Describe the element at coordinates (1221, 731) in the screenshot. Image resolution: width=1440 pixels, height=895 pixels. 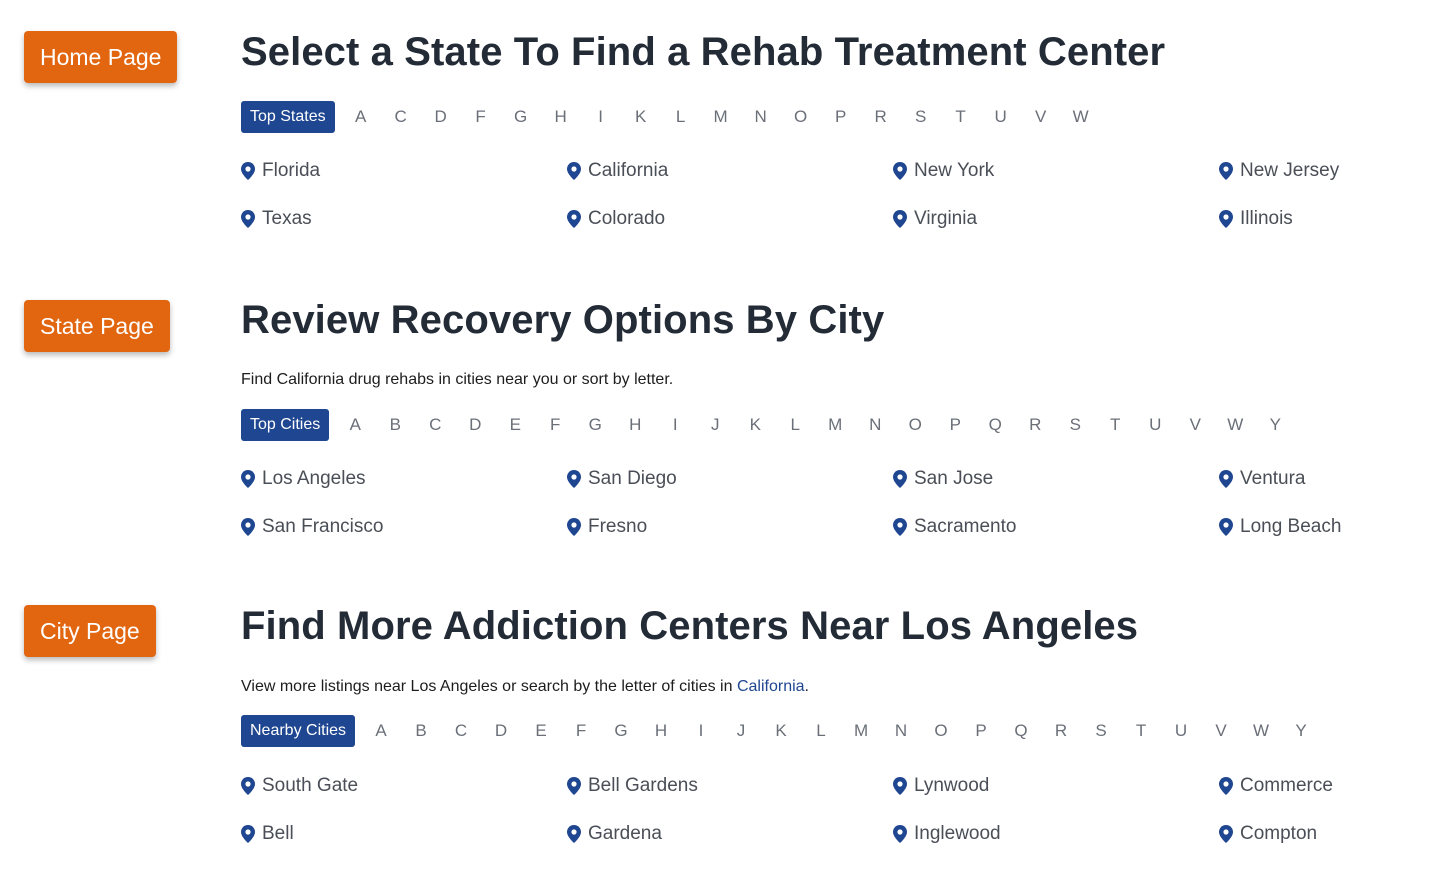
I see `city-letter-v: V` at that location.